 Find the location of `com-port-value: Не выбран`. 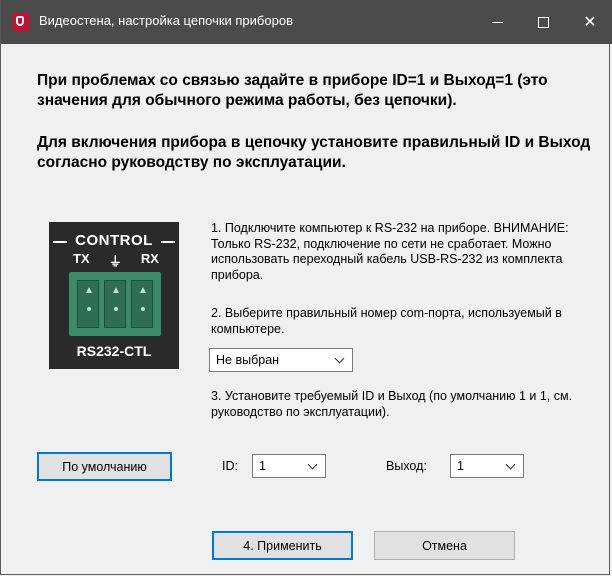

com-port-value: Не выбран is located at coordinates (248, 360).